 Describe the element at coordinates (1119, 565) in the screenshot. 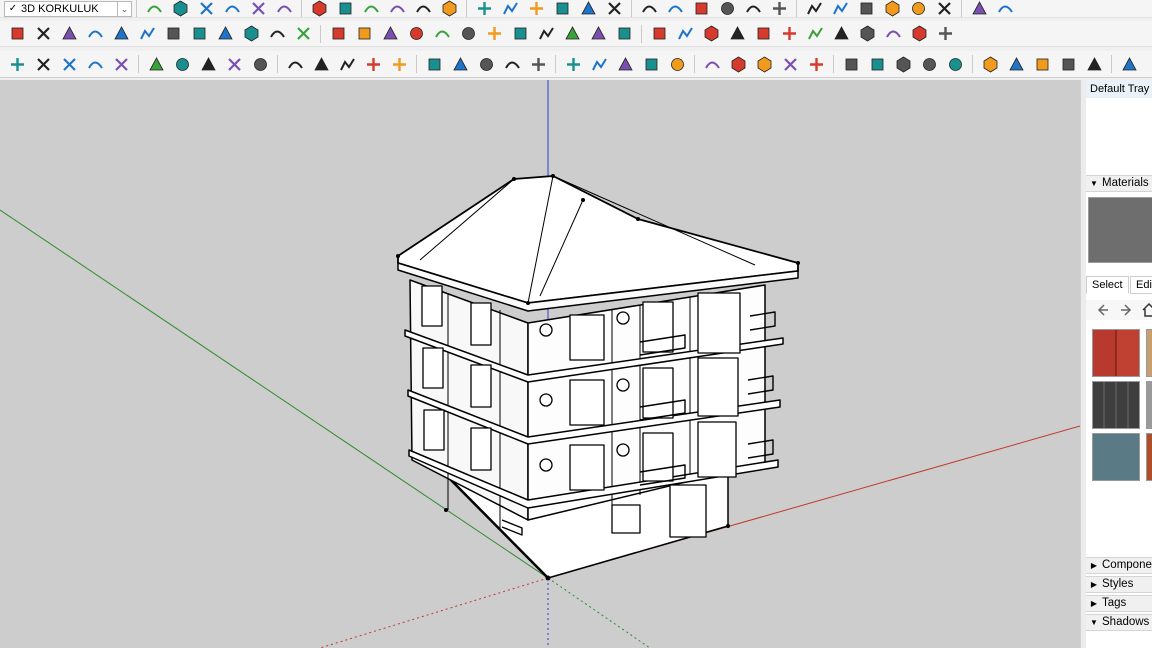

I see `components-panel-header: ▶ Components` at that location.